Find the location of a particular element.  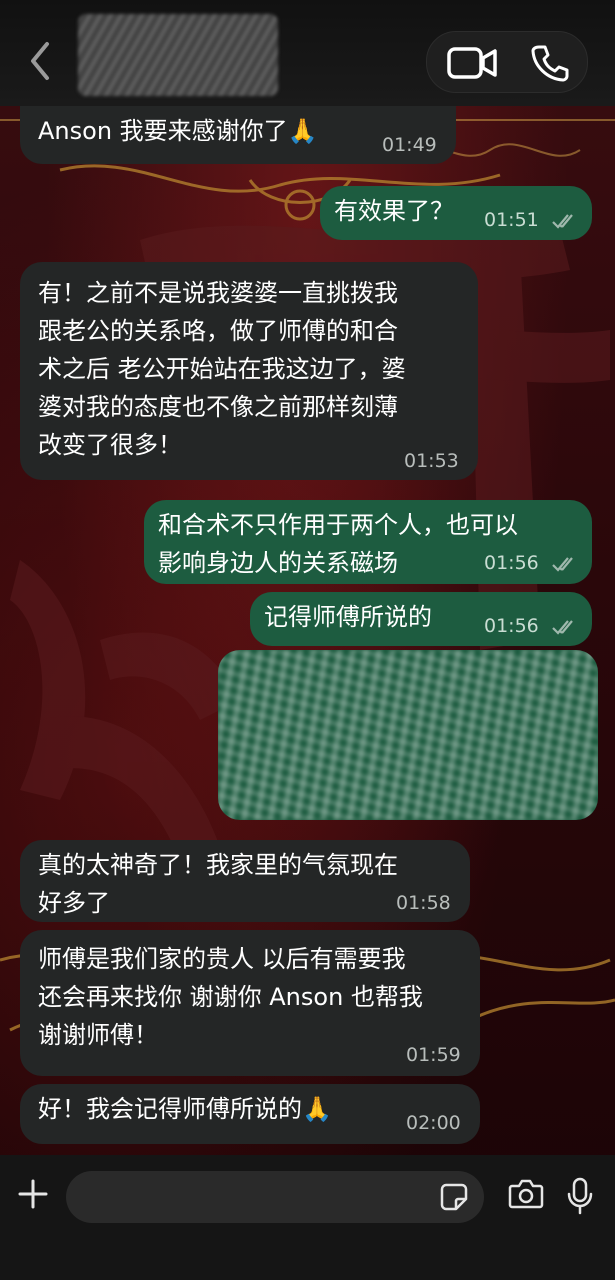

camera-icon is located at coordinates (526, 1194).